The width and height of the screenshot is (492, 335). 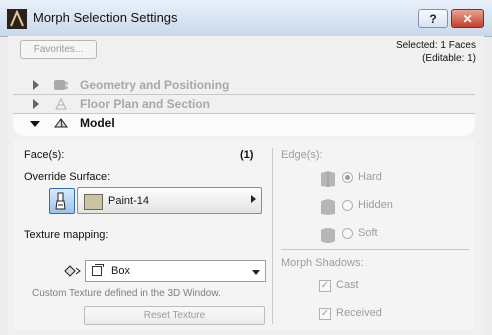 I want to click on close-button: ✕, so click(x=467, y=18).